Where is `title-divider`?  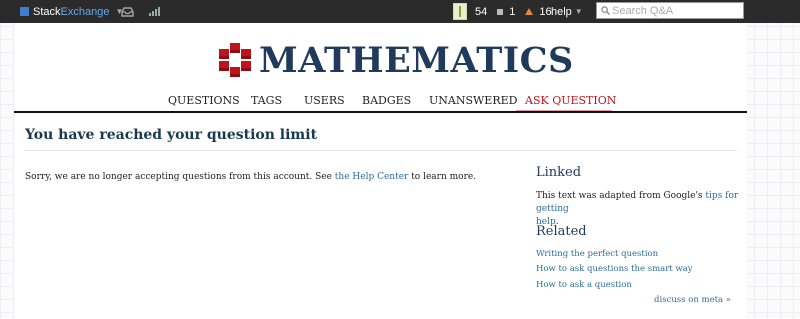 title-divider is located at coordinates (381, 150).